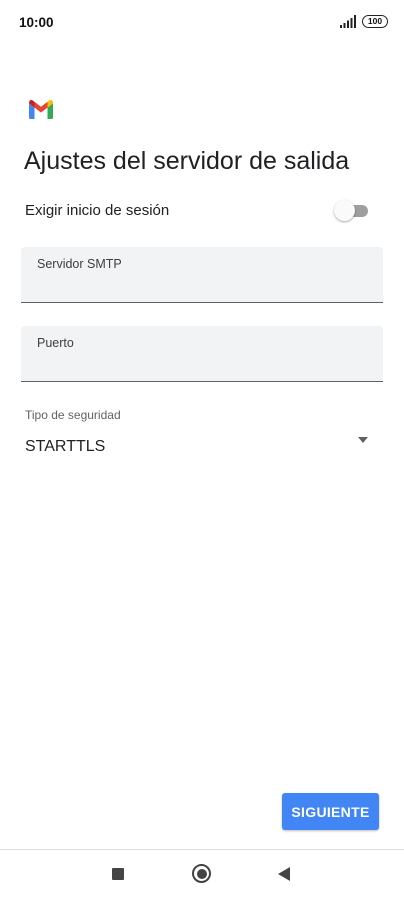 Image resolution: width=404 pixels, height=897 pixels. Describe the element at coordinates (97, 210) in the screenshot. I see `require-login-label: Exigir inicio de sesión` at that location.